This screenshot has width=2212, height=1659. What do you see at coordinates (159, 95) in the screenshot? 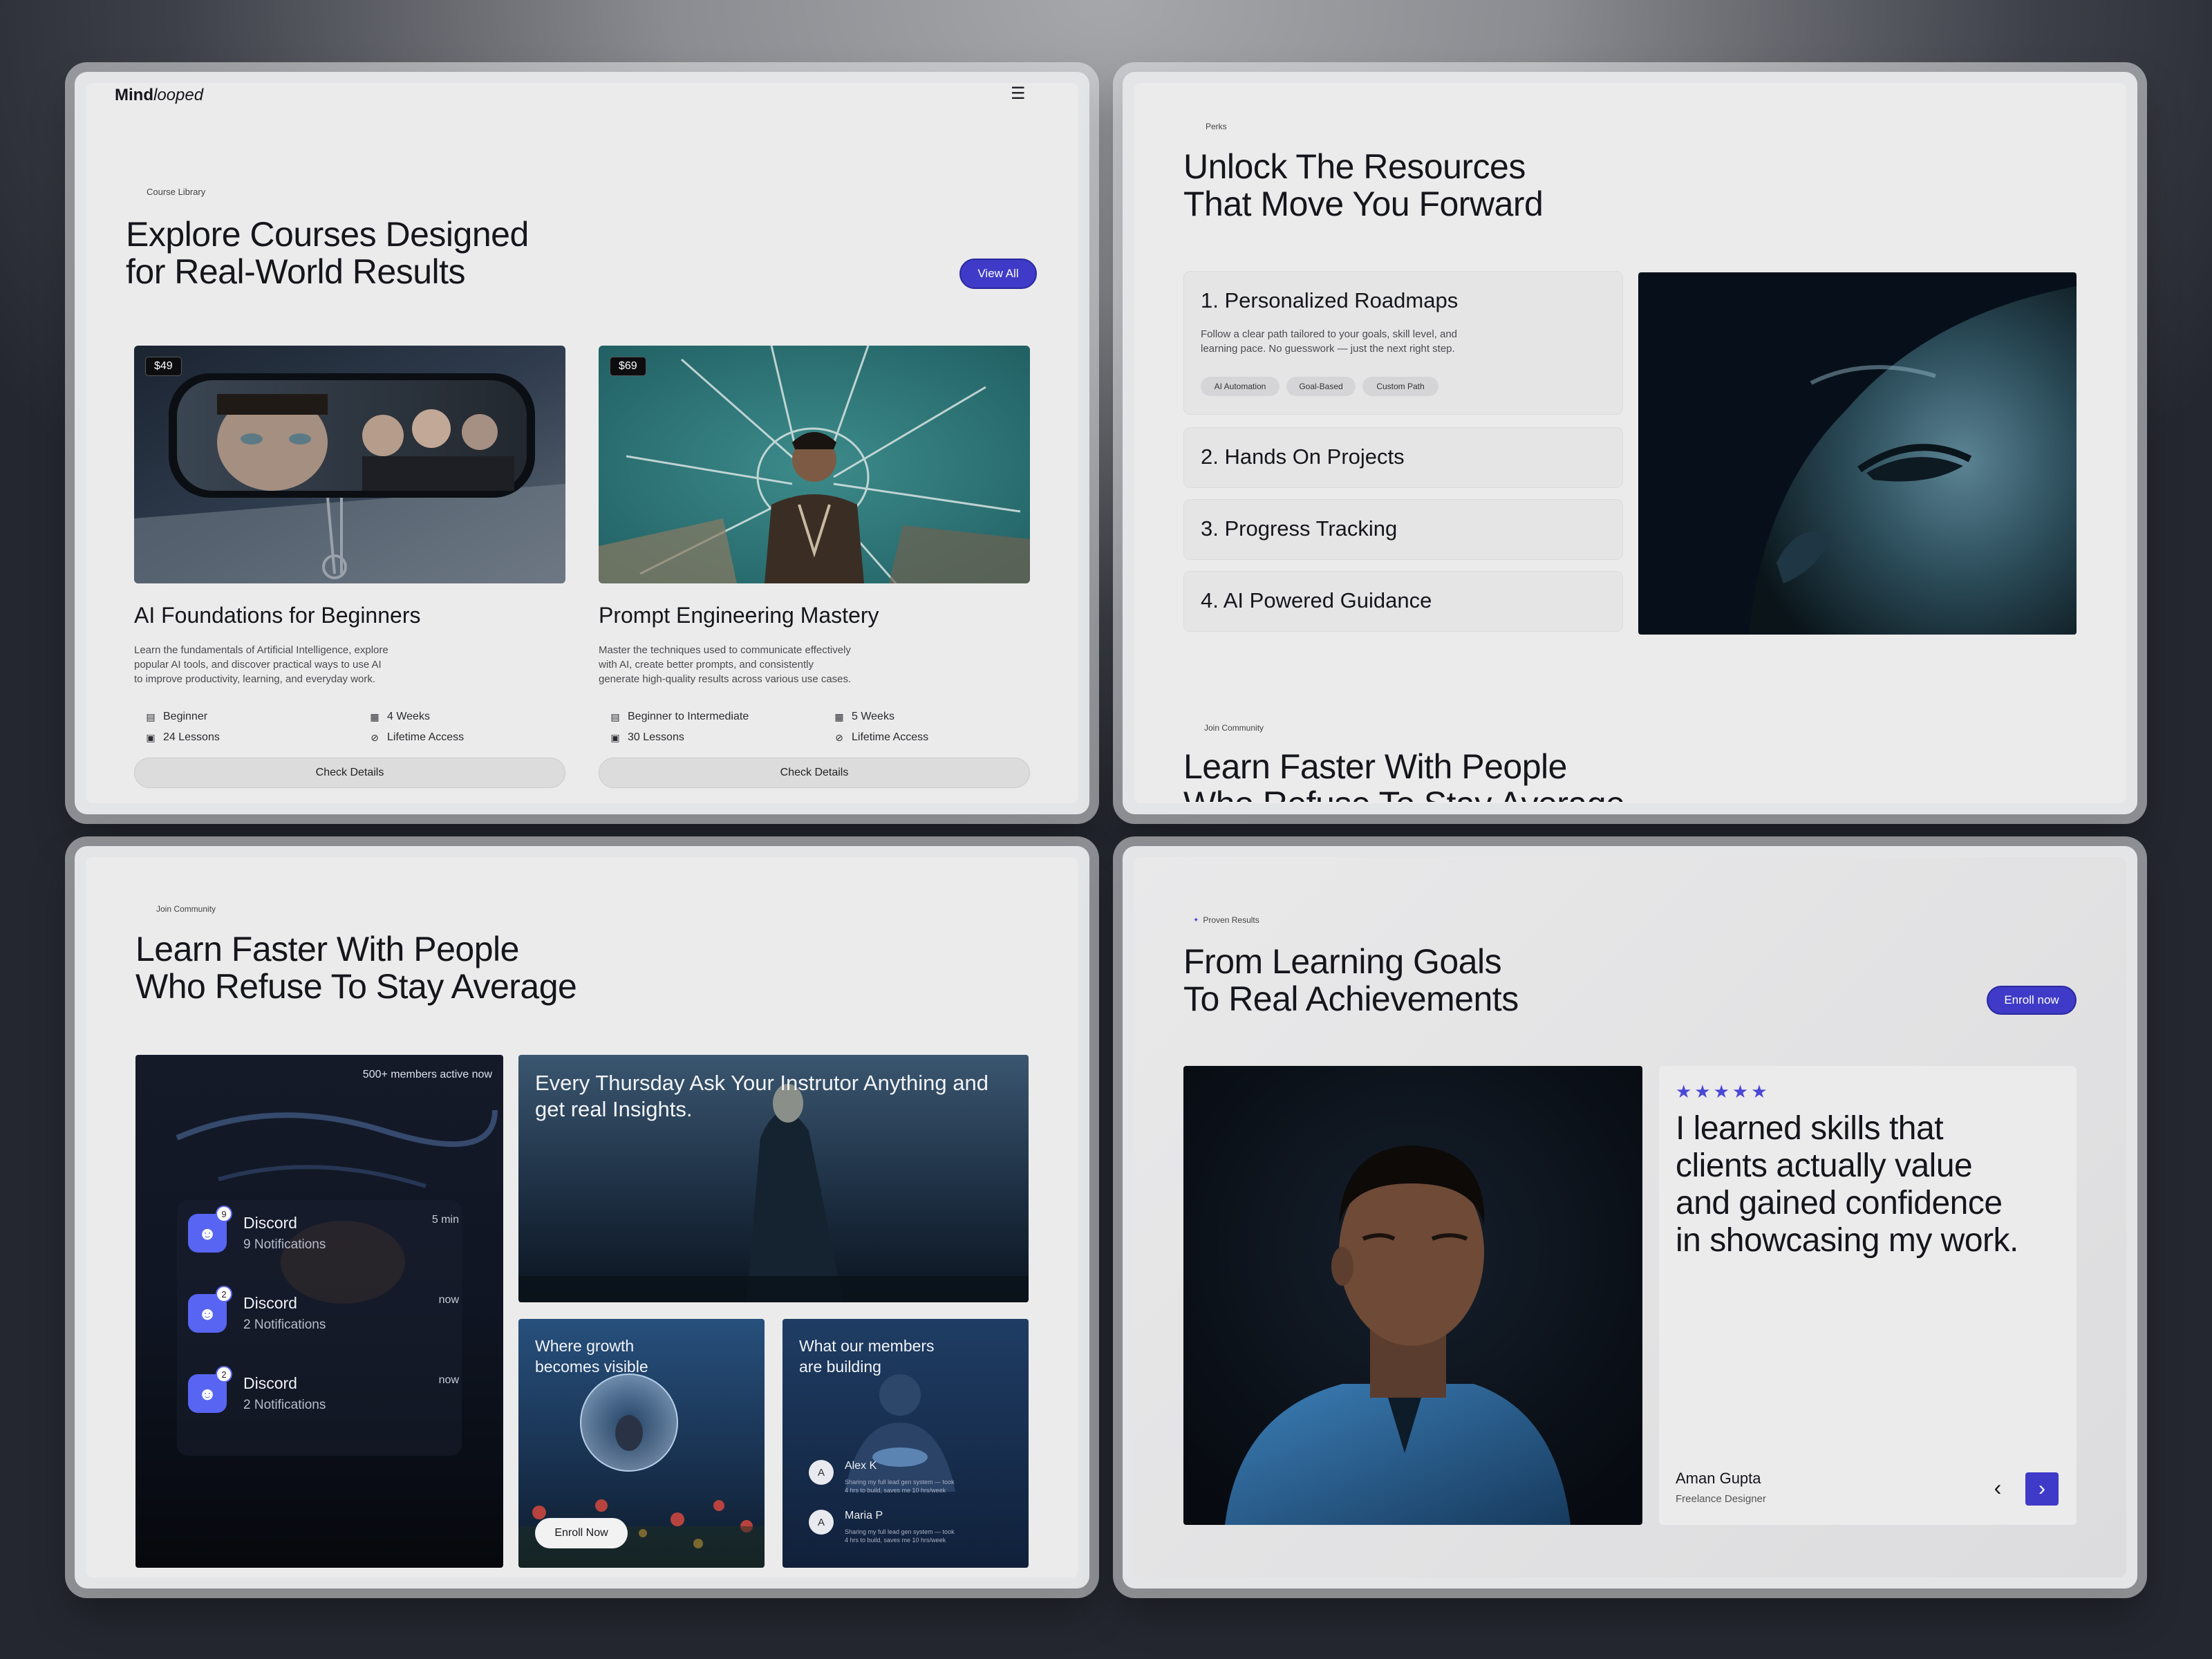
I see `brand-logo: Mindlooped` at bounding box center [159, 95].